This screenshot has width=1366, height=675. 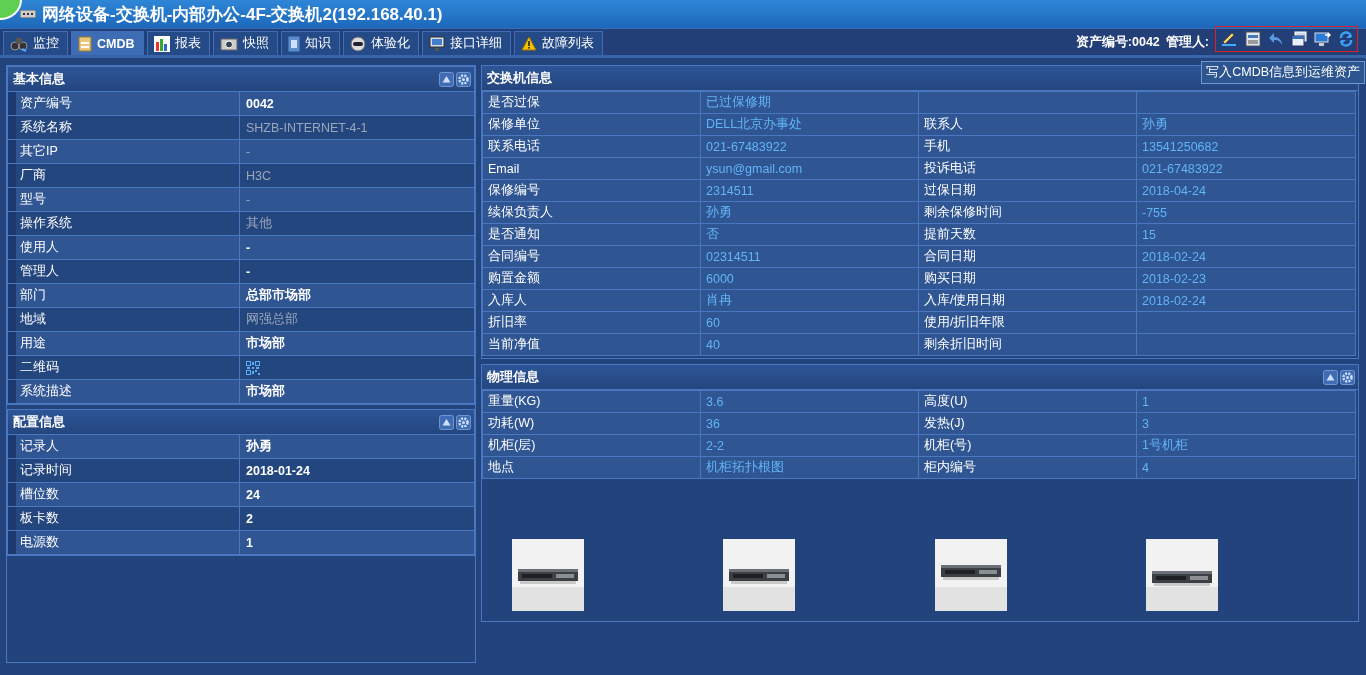 What do you see at coordinates (1180, 146) in the screenshot?
I see `field-value: 13541250682` at bounding box center [1180, 146].